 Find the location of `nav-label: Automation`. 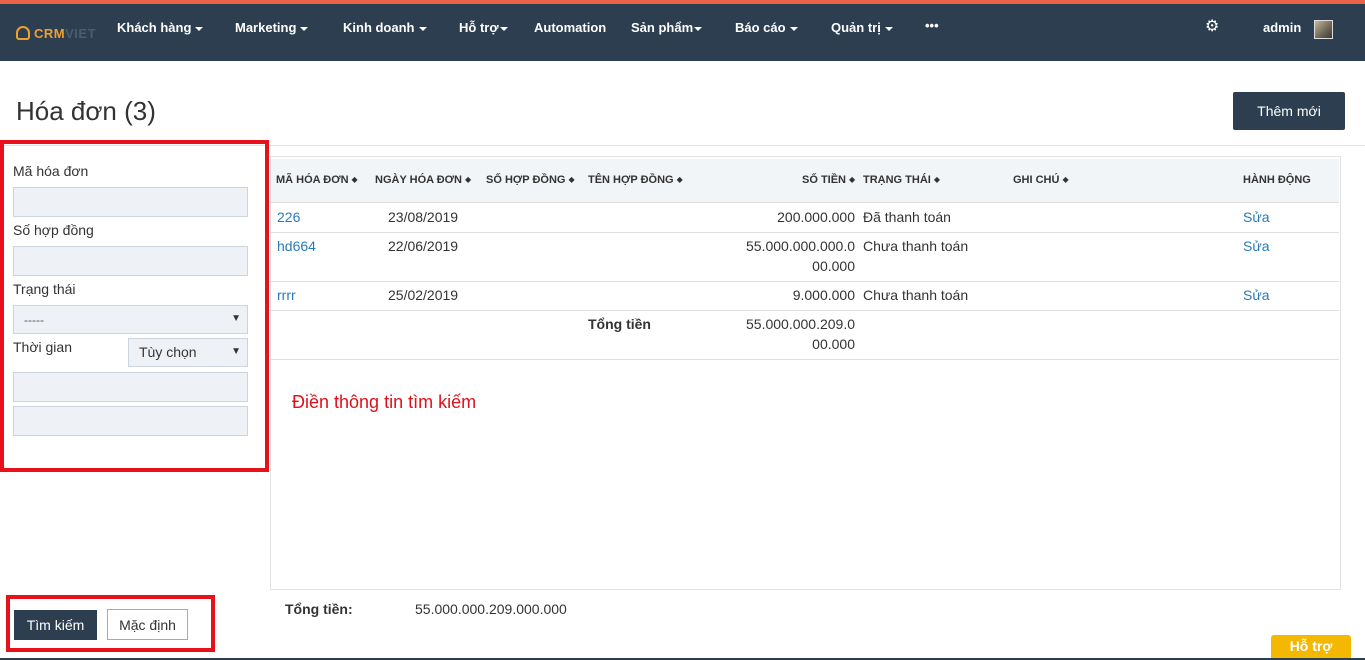

nav-label: Automation is located at coordinates (570, 27).